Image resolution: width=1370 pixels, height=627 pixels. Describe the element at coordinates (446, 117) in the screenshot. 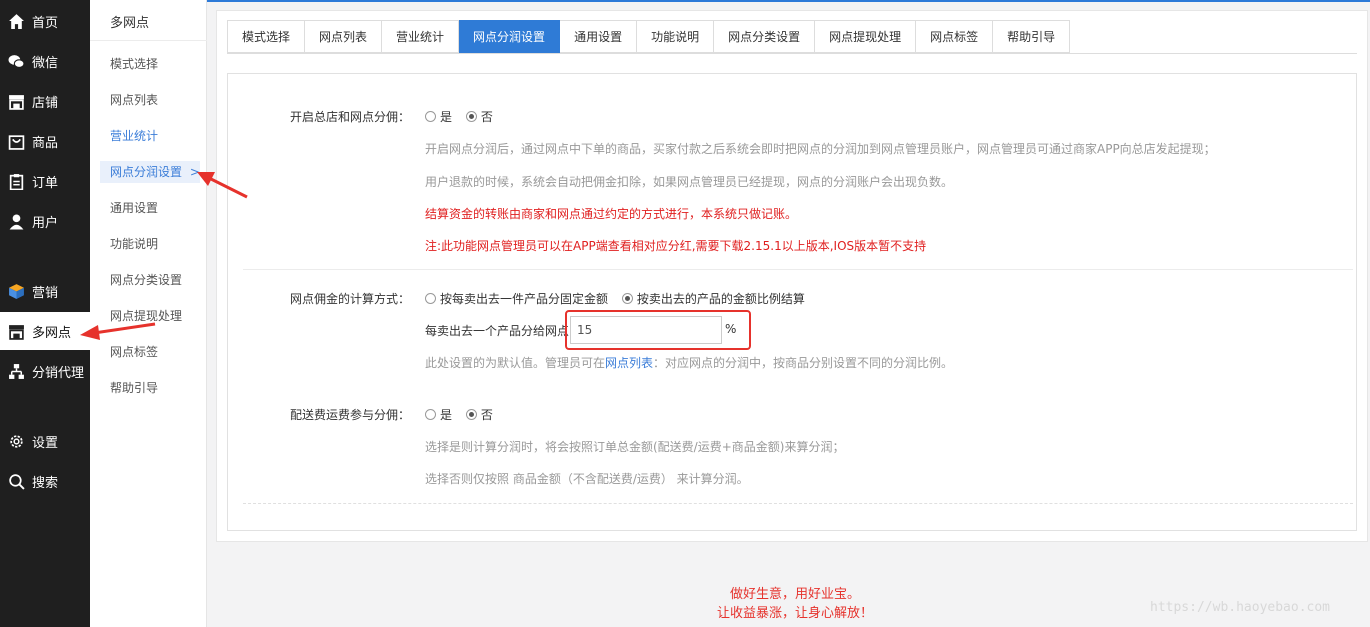

I see `enable-profit-yes-label: 是` at that location.